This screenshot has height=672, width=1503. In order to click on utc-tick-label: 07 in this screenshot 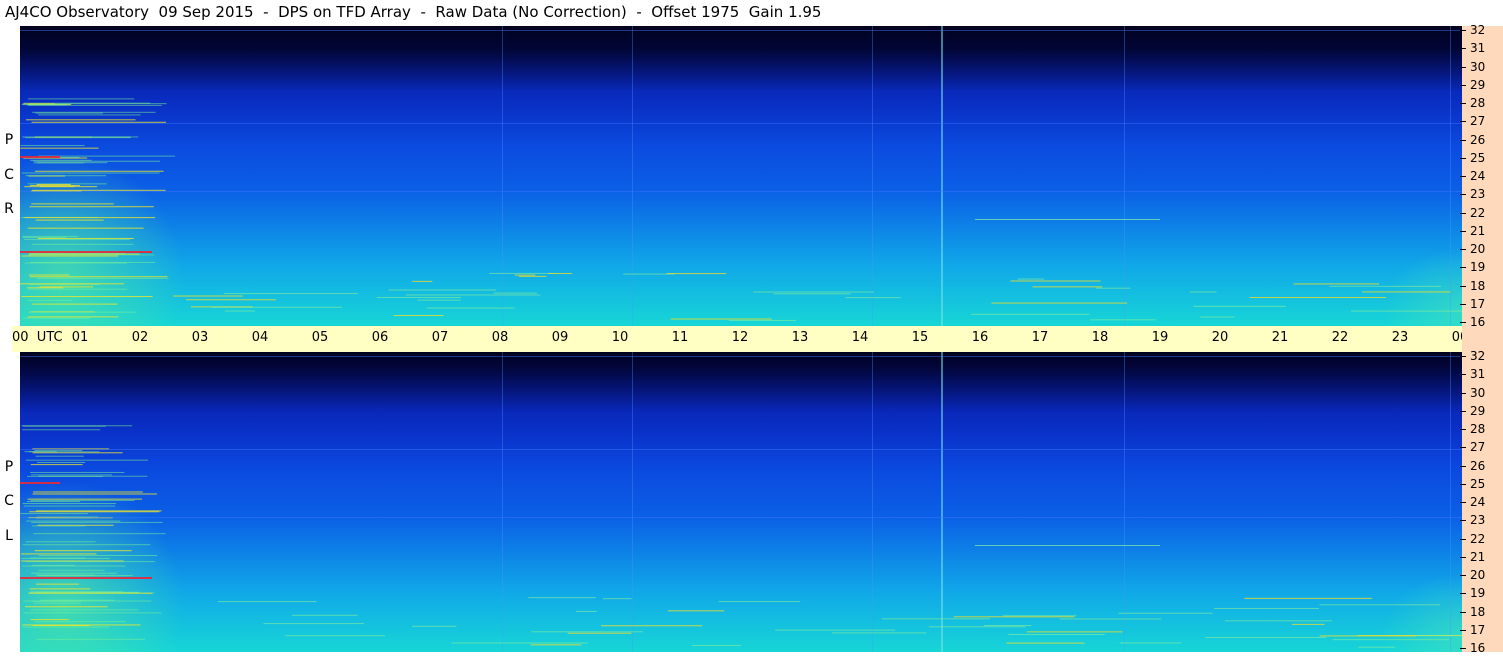, I will do `click(440, 337)`.